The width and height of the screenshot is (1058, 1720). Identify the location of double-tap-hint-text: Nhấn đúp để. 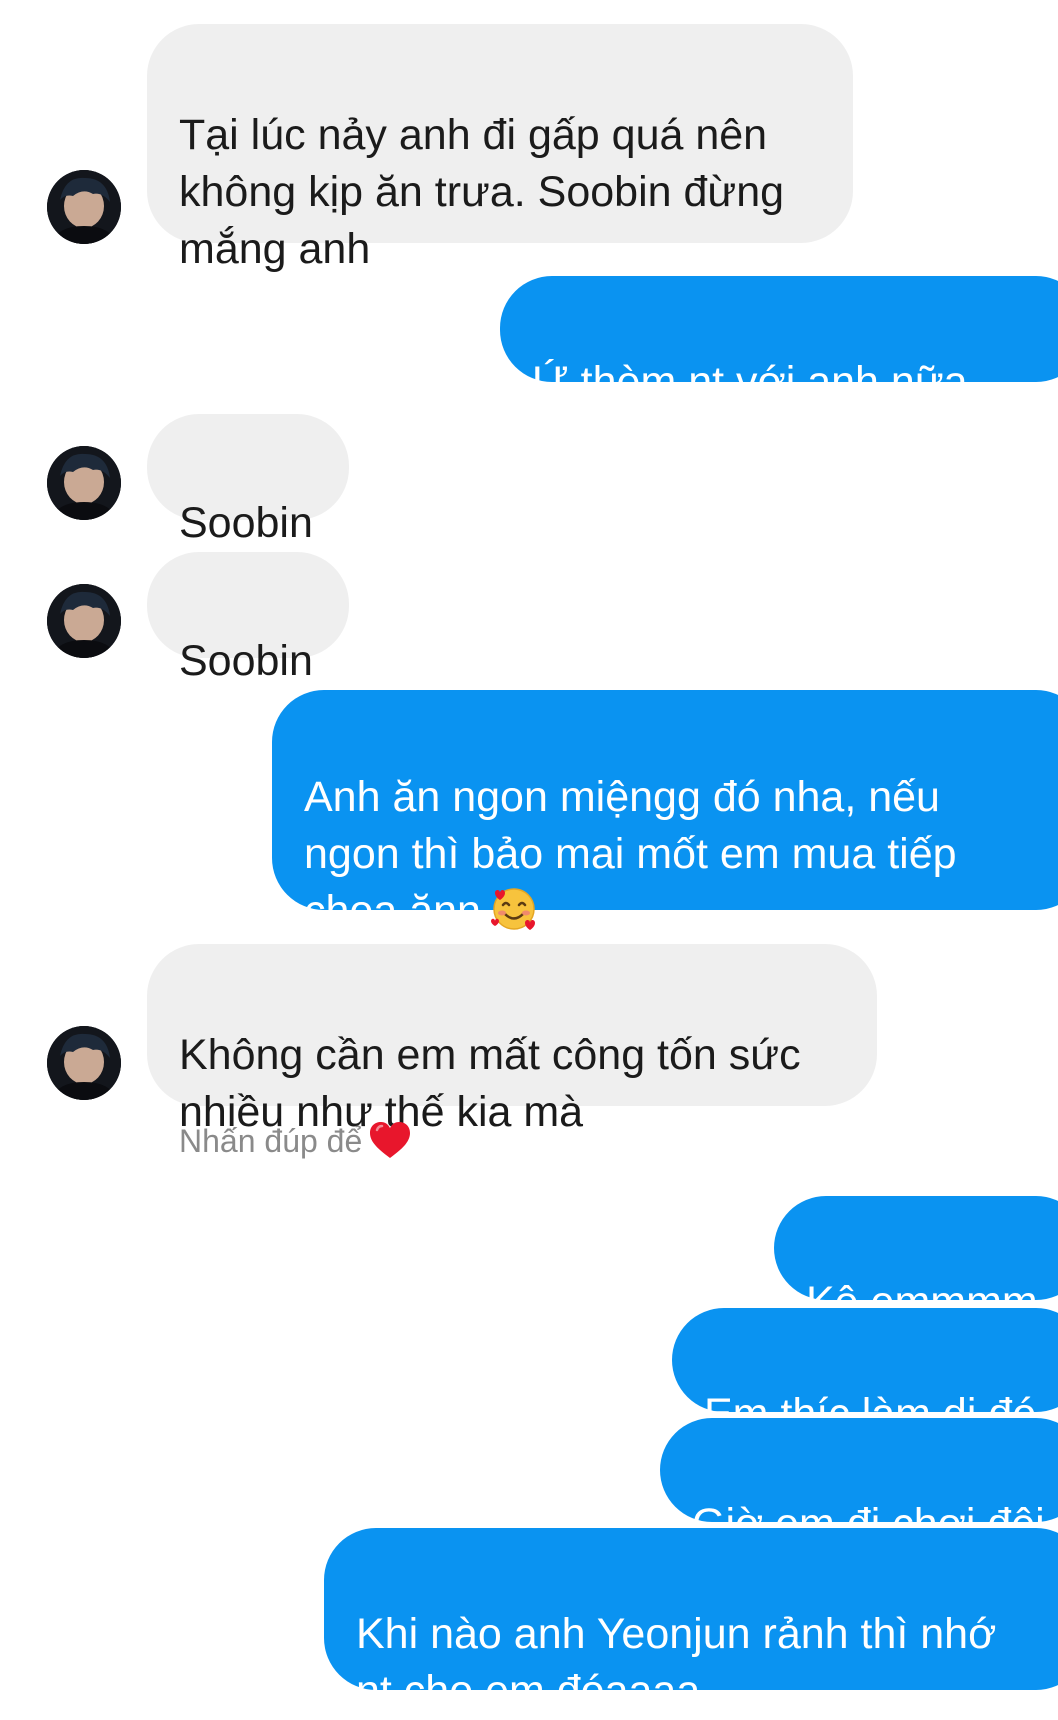
(271, 1141).